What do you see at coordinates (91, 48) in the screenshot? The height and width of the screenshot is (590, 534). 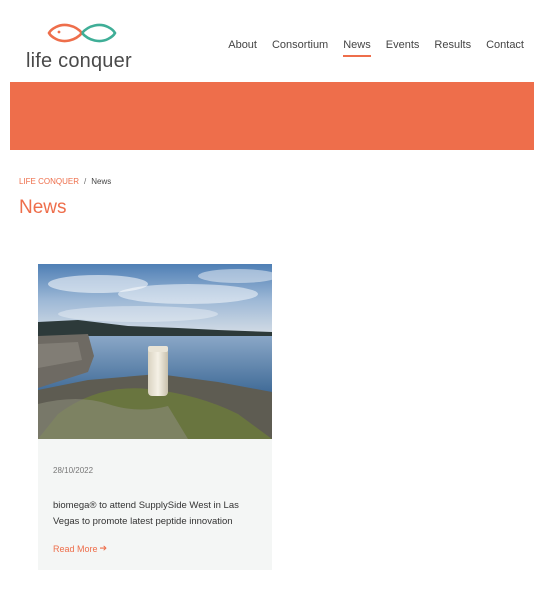 I see `site-logo: life conquer` at bounding box center [91, 48].